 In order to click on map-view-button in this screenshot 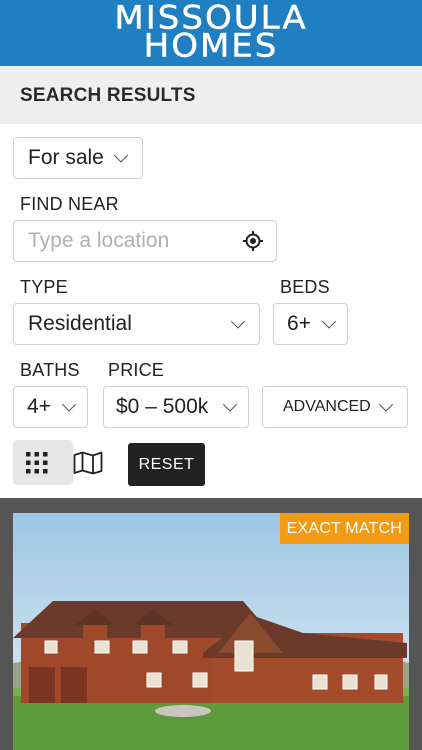, I will do `click(93, 462)`.